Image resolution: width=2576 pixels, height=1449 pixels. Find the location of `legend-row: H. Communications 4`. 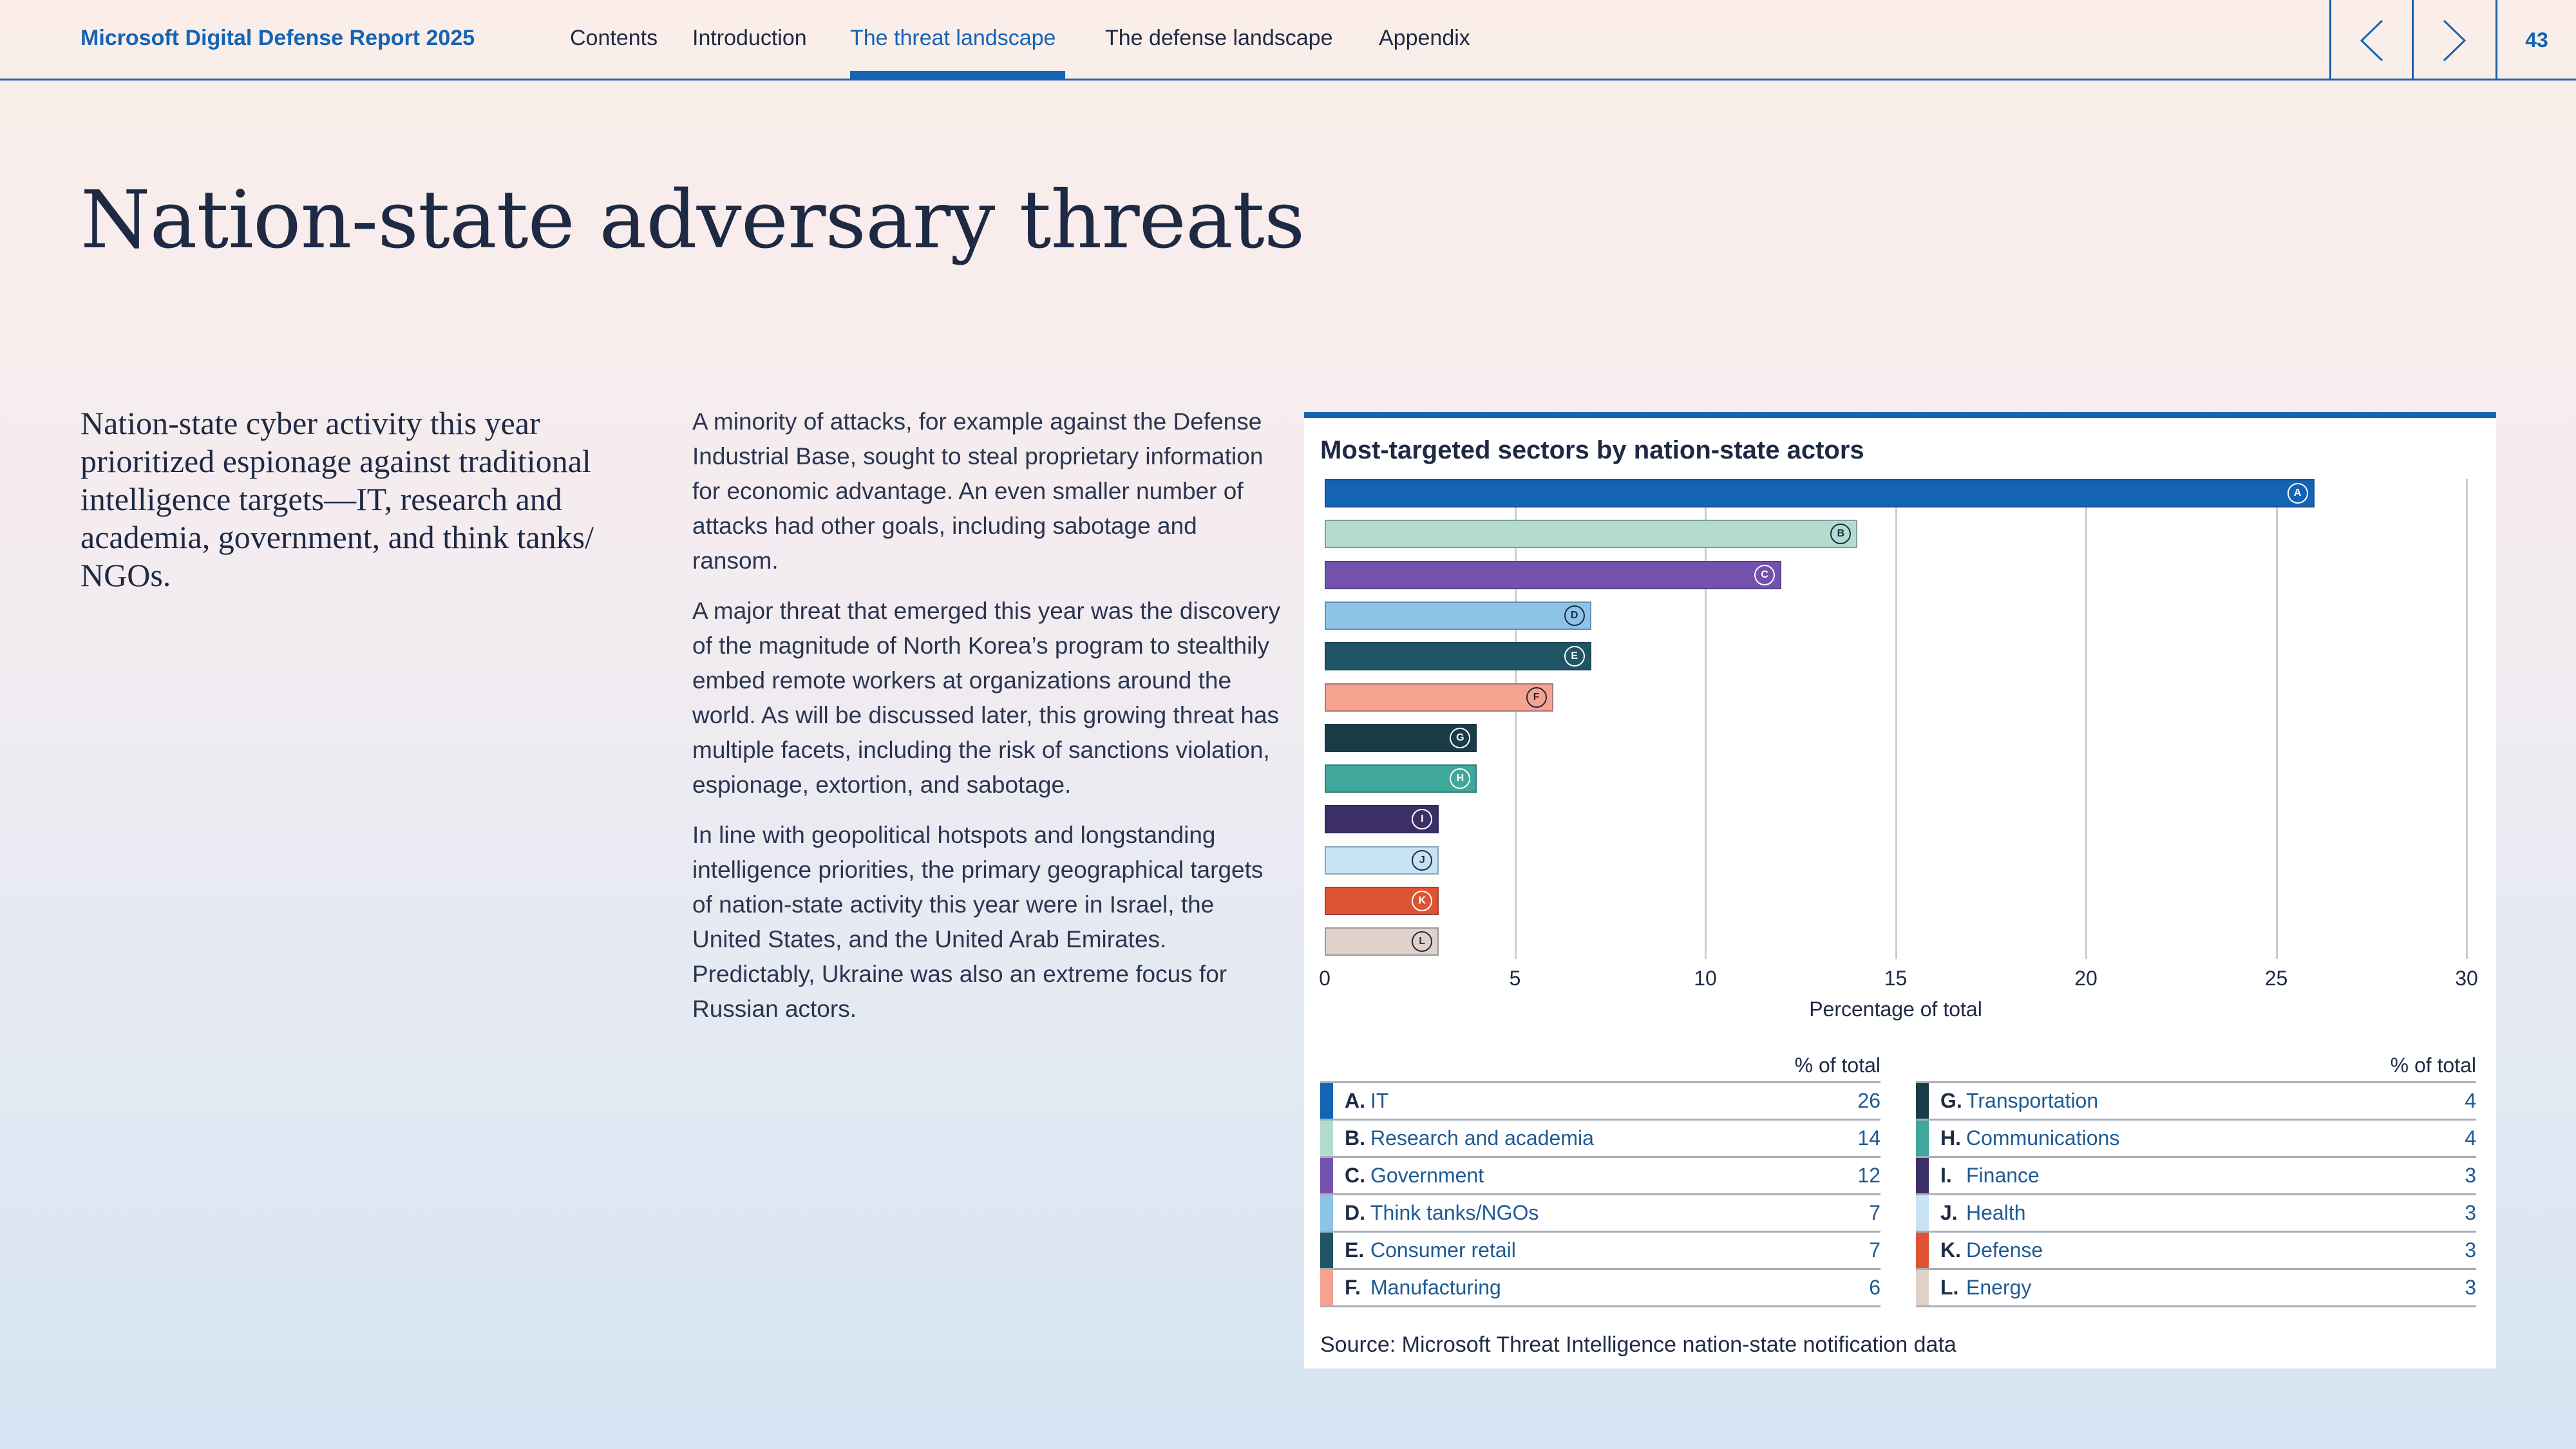

legend-row: H. Communications 4 is located at coordinates (2196, 1139).